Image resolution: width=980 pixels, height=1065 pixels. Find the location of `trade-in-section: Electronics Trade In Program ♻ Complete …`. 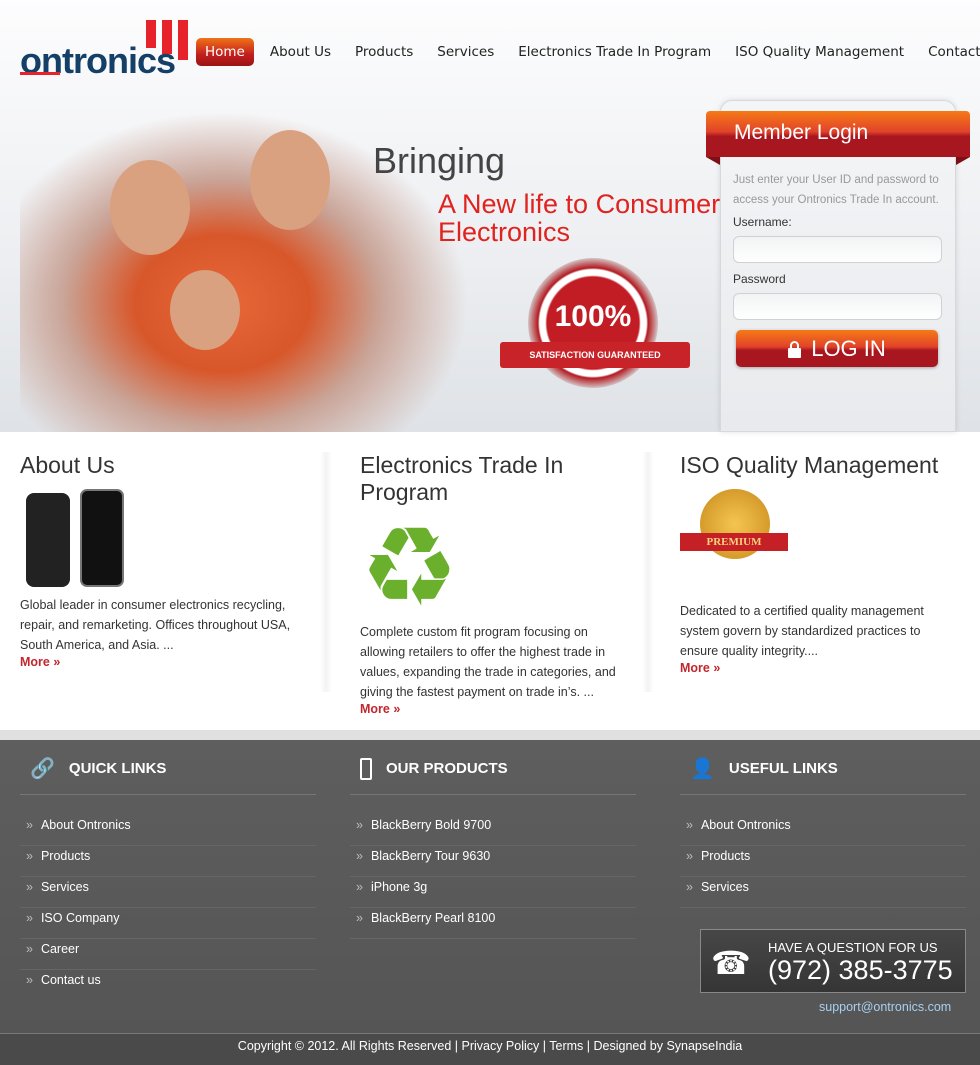

trade-in-section: Electronics Trade In Program ♻ Complete … is located at coordinates (497, 584).